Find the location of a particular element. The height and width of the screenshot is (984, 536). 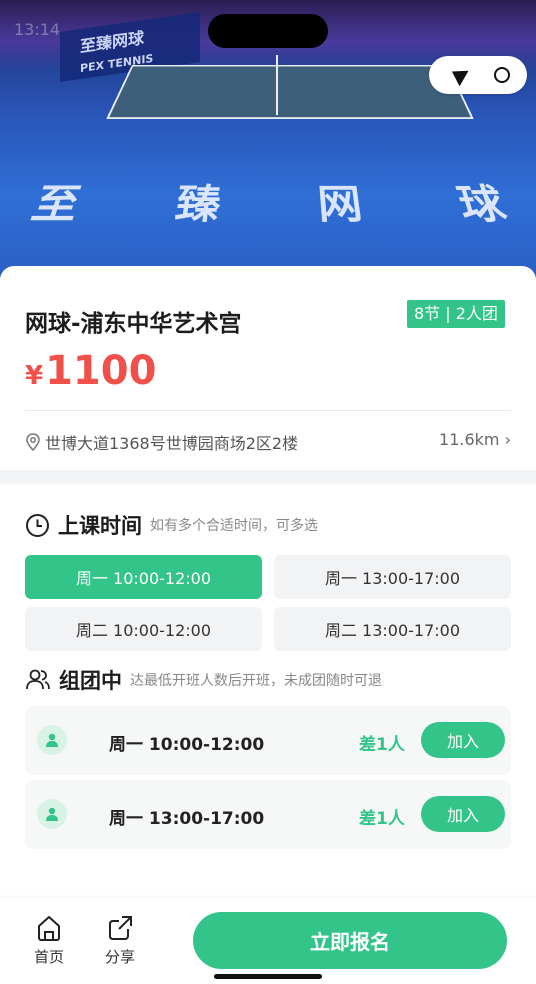

address-row: 世博大道1368号世博园商场2区2楼 is located at coordinates (161, 442).